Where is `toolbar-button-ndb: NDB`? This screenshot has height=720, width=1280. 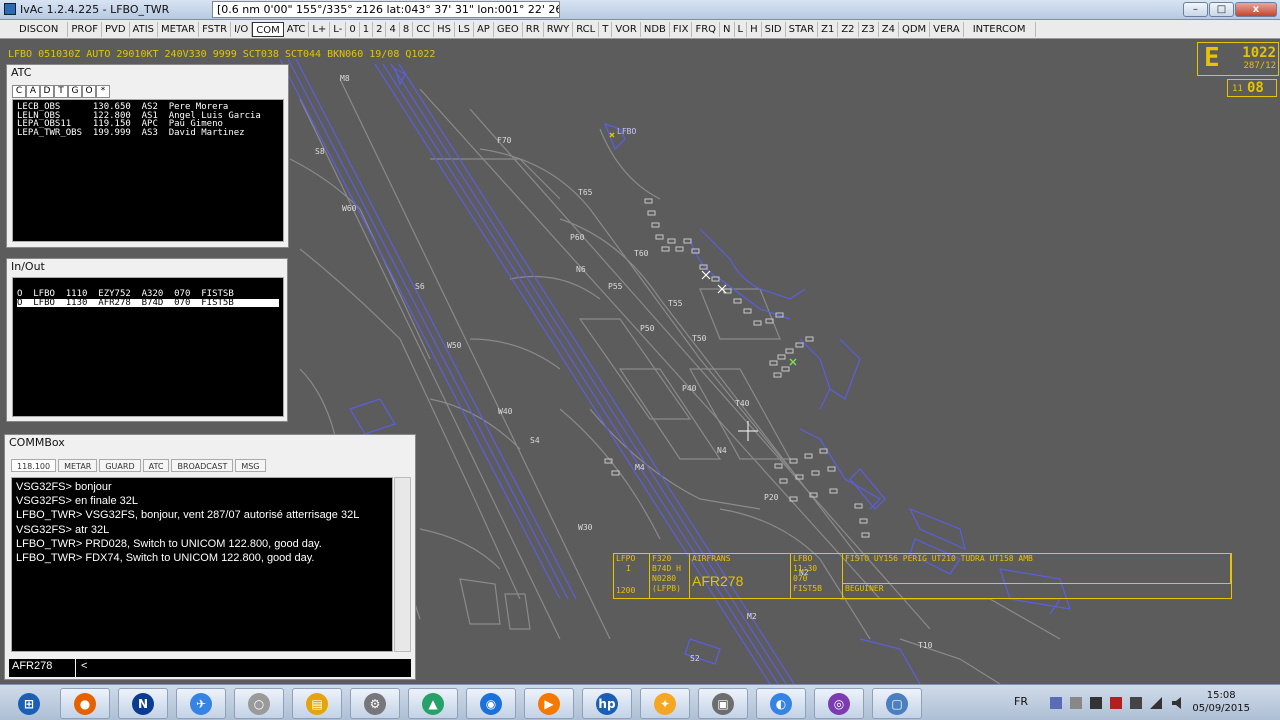
toolbar-button-ndb: NDB is located at coordinates (655, 29).